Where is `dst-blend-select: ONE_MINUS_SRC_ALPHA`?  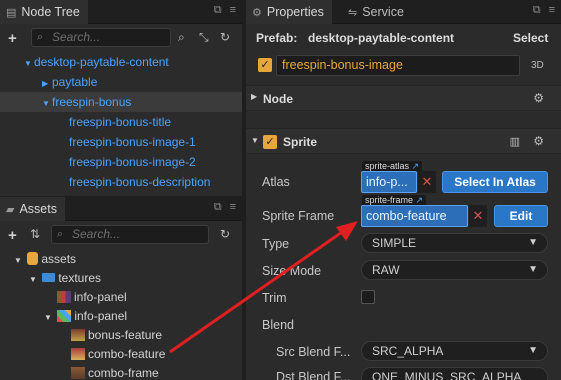
dst-blend-select: ONE_MINUS_SRC_ALPHA is located at coordinates (454, 373).